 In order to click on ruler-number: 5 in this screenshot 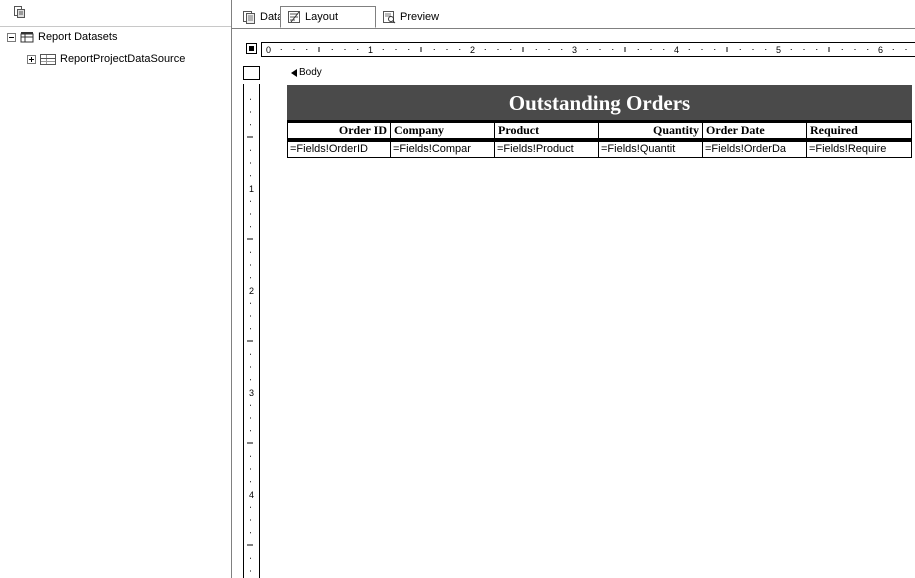, I will do `click(778, 50)`.